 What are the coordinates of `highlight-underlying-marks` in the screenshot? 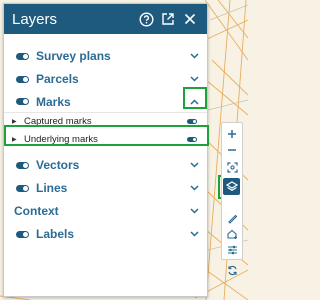 It's located at (106, 135).